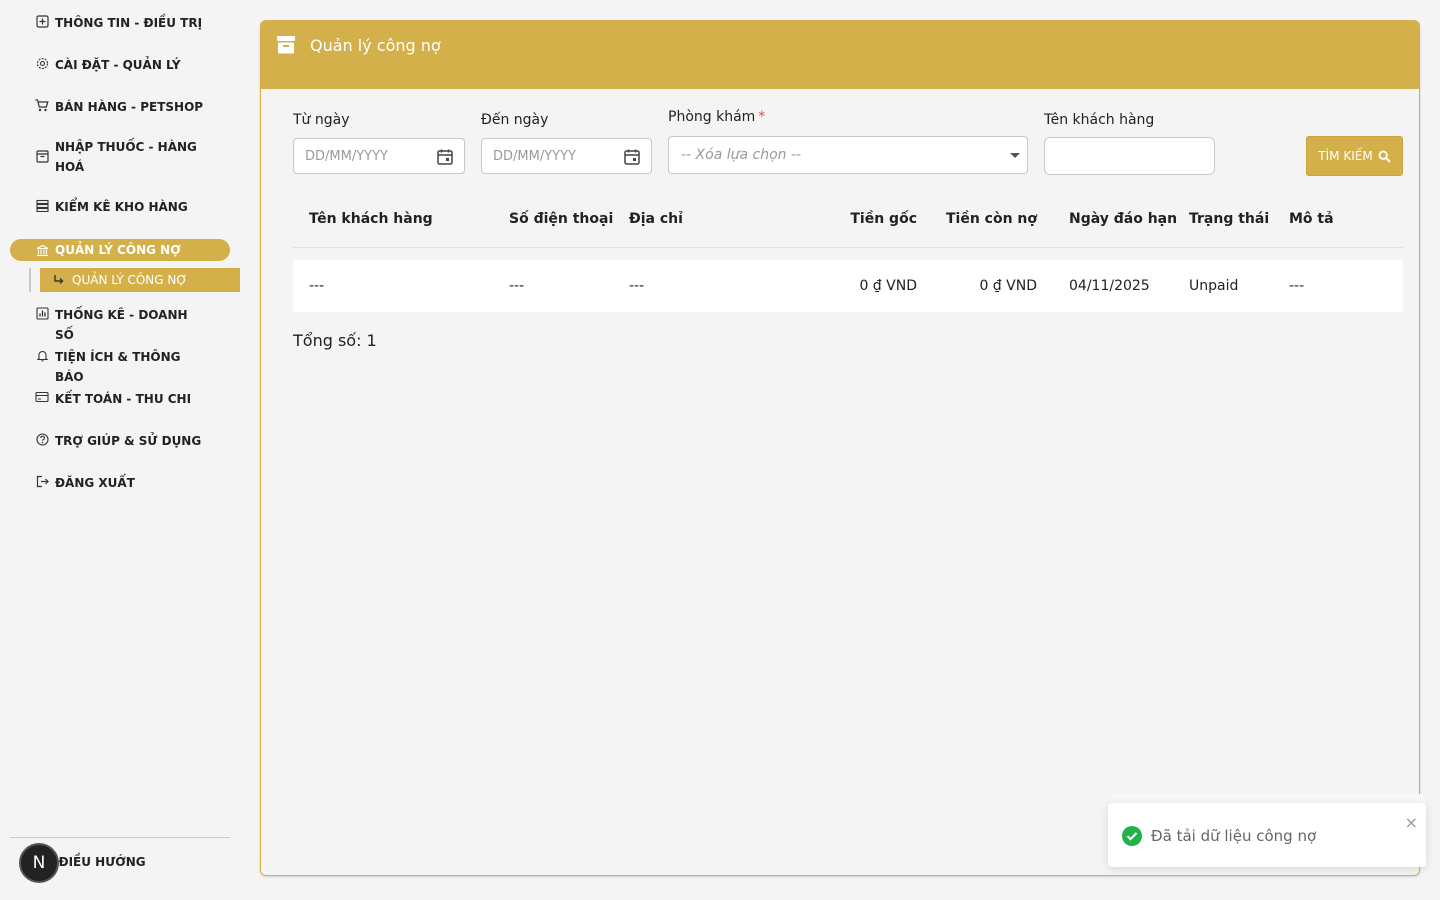  I want to click on sidebar-item-label: BÁN HÀNG - PETSHOP, so click(129, 107).